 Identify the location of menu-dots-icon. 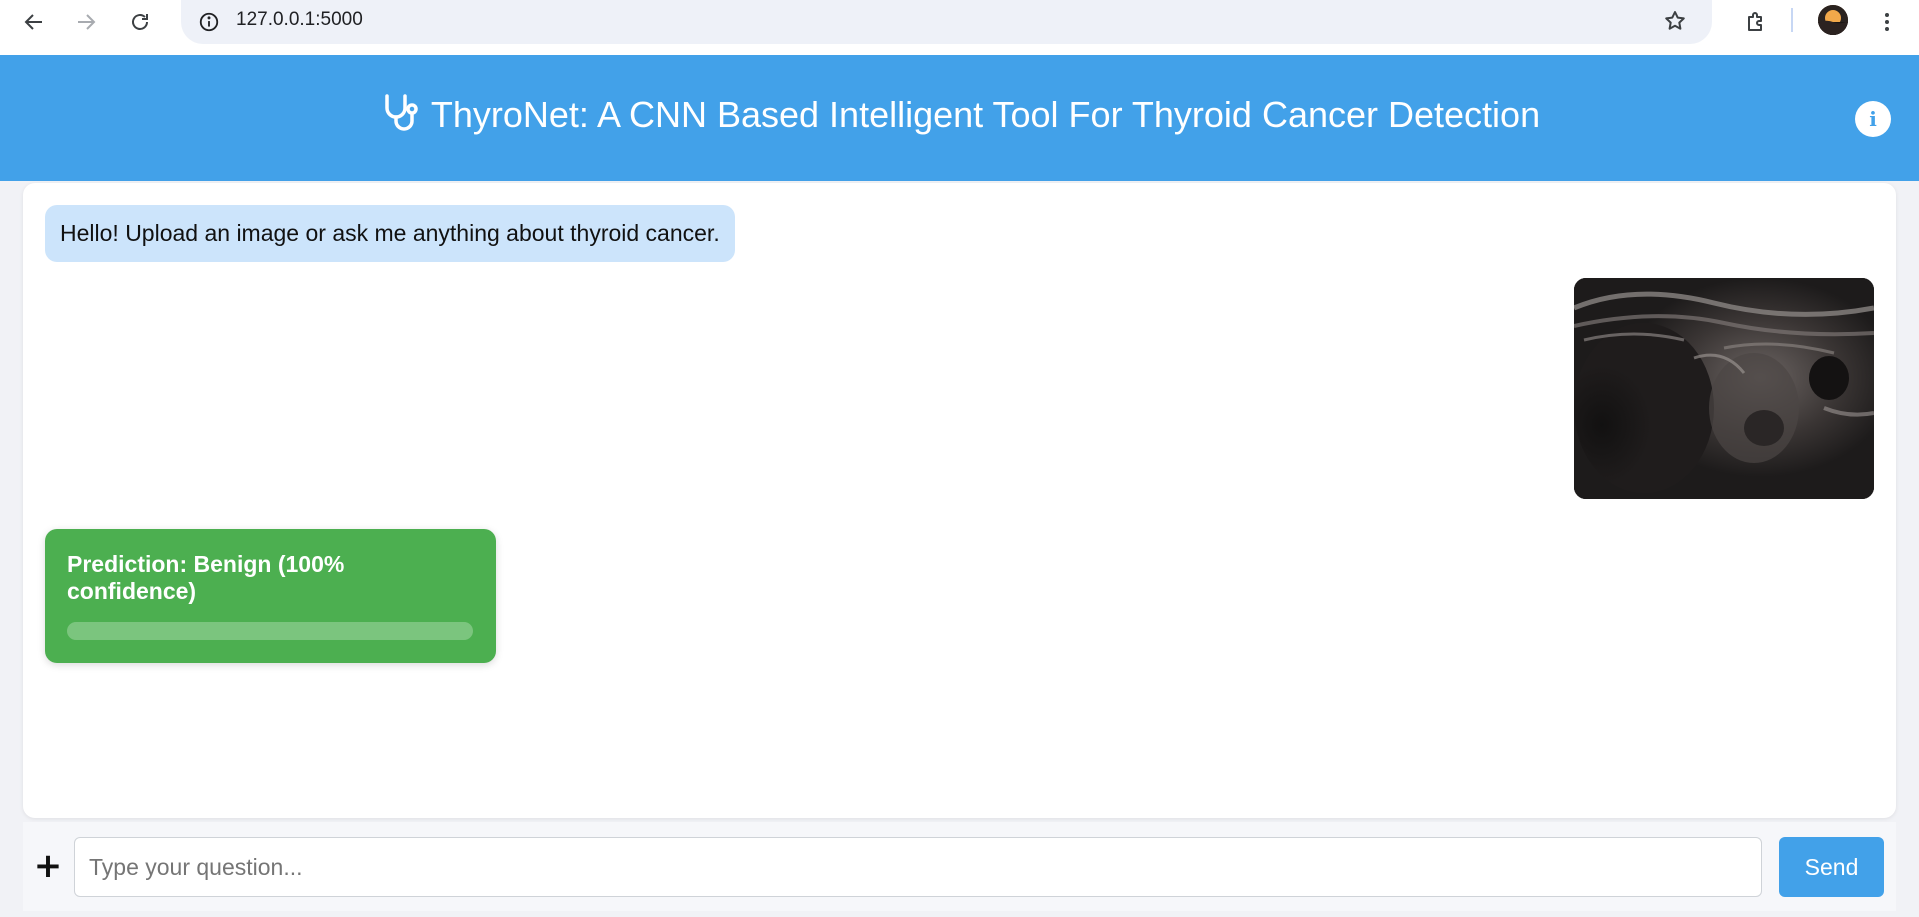
(1887, 22).